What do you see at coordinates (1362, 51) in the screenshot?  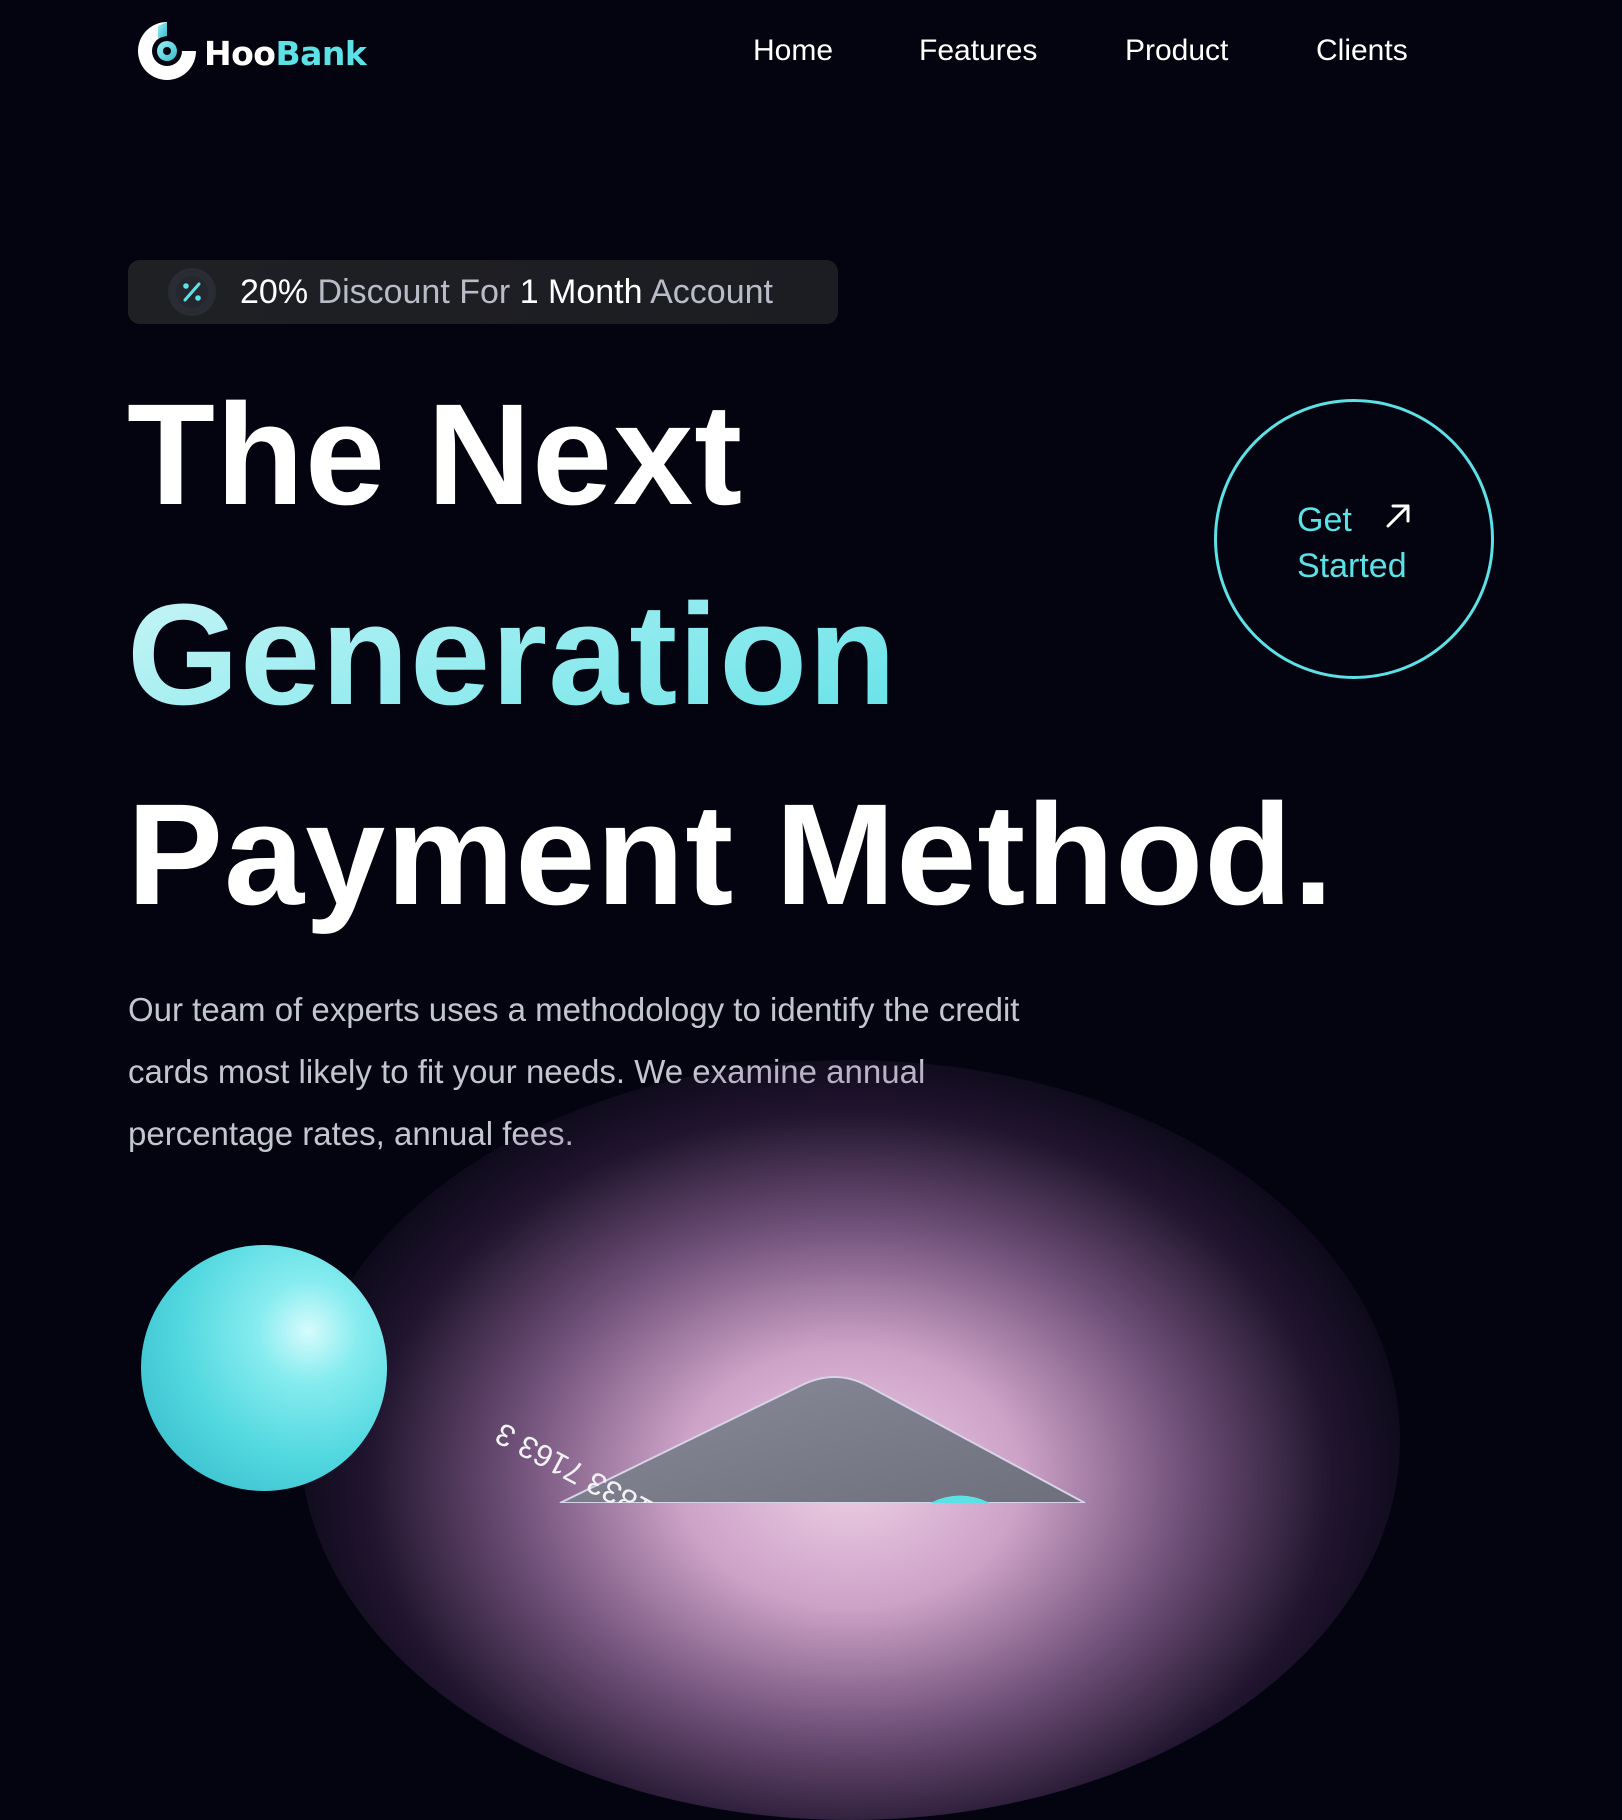 I see `nav-clients: Clients` at bounding box center [1362, 51].